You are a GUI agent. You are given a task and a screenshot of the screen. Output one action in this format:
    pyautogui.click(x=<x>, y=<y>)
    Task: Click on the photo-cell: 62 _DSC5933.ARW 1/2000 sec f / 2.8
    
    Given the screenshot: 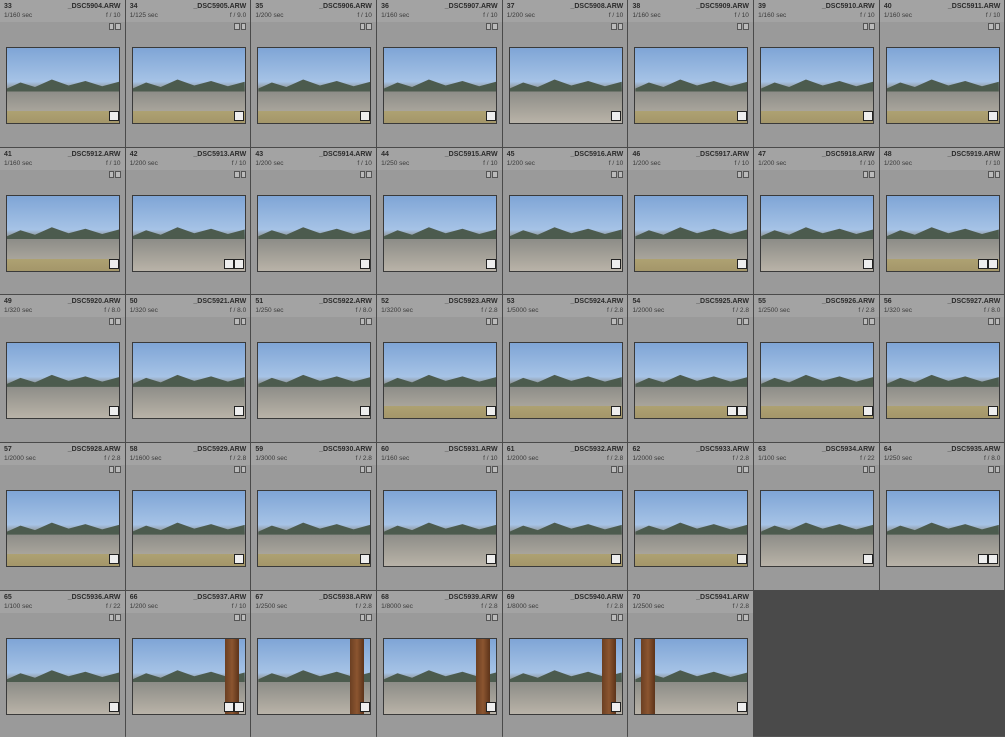 What is the action you would take?
    pyautogui.click(x=690, y=516)
    